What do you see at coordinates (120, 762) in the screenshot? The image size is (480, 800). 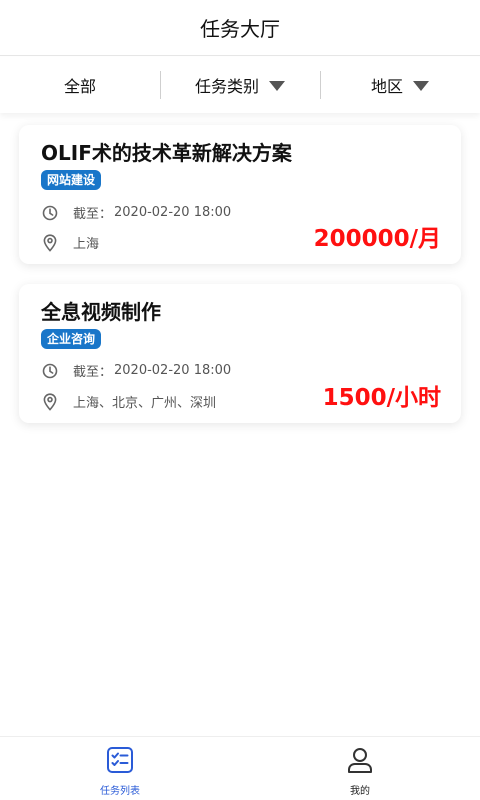 I see `task-list-icon` at bounding box center [120, 762].